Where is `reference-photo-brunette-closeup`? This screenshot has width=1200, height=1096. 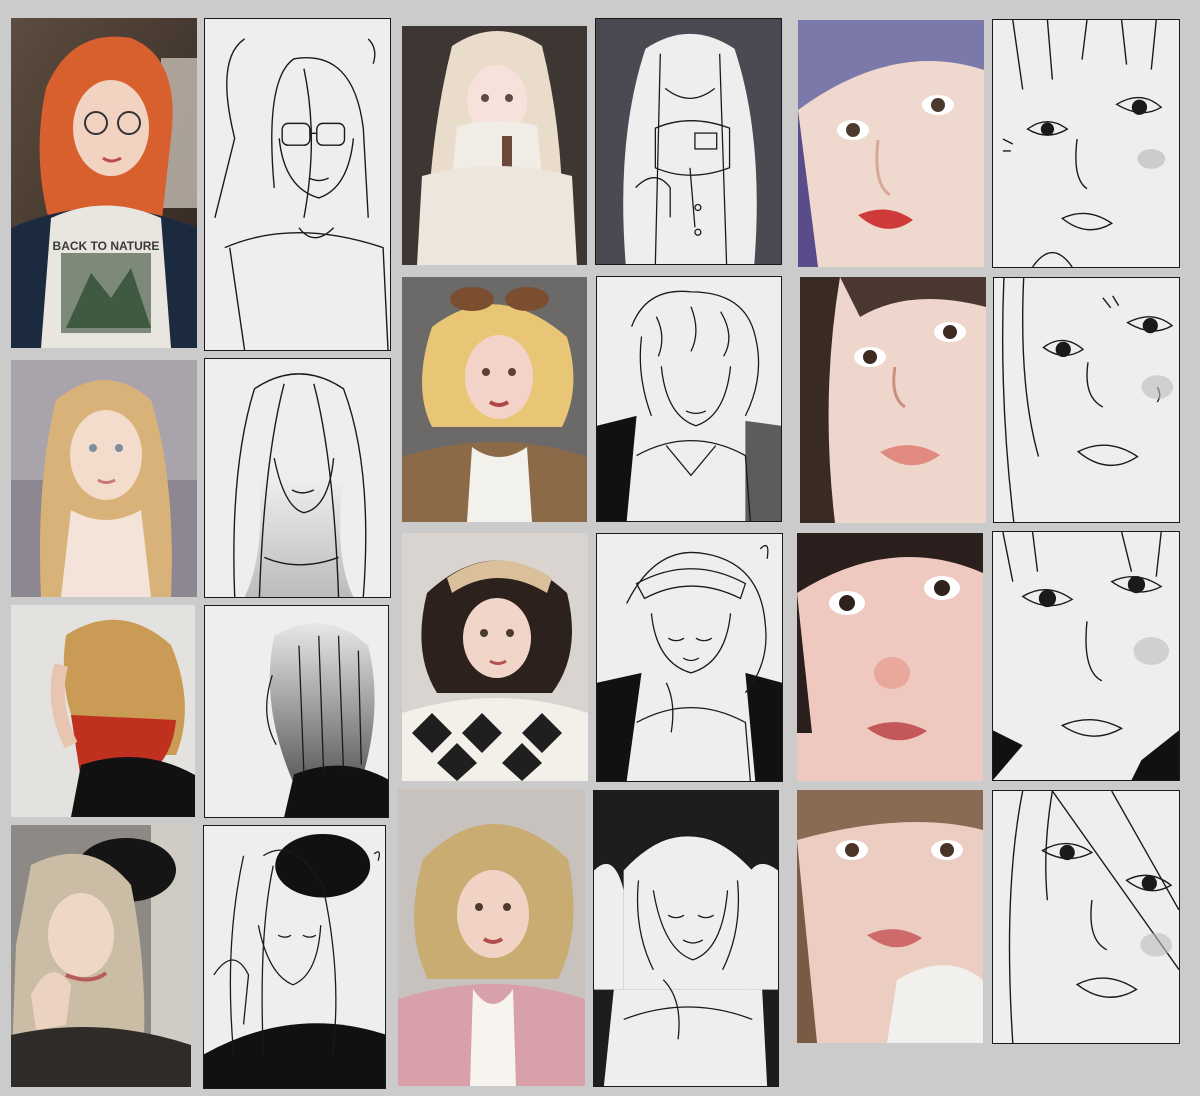
reference-photo-brunette-closeup is located at coordinates (893, 400).